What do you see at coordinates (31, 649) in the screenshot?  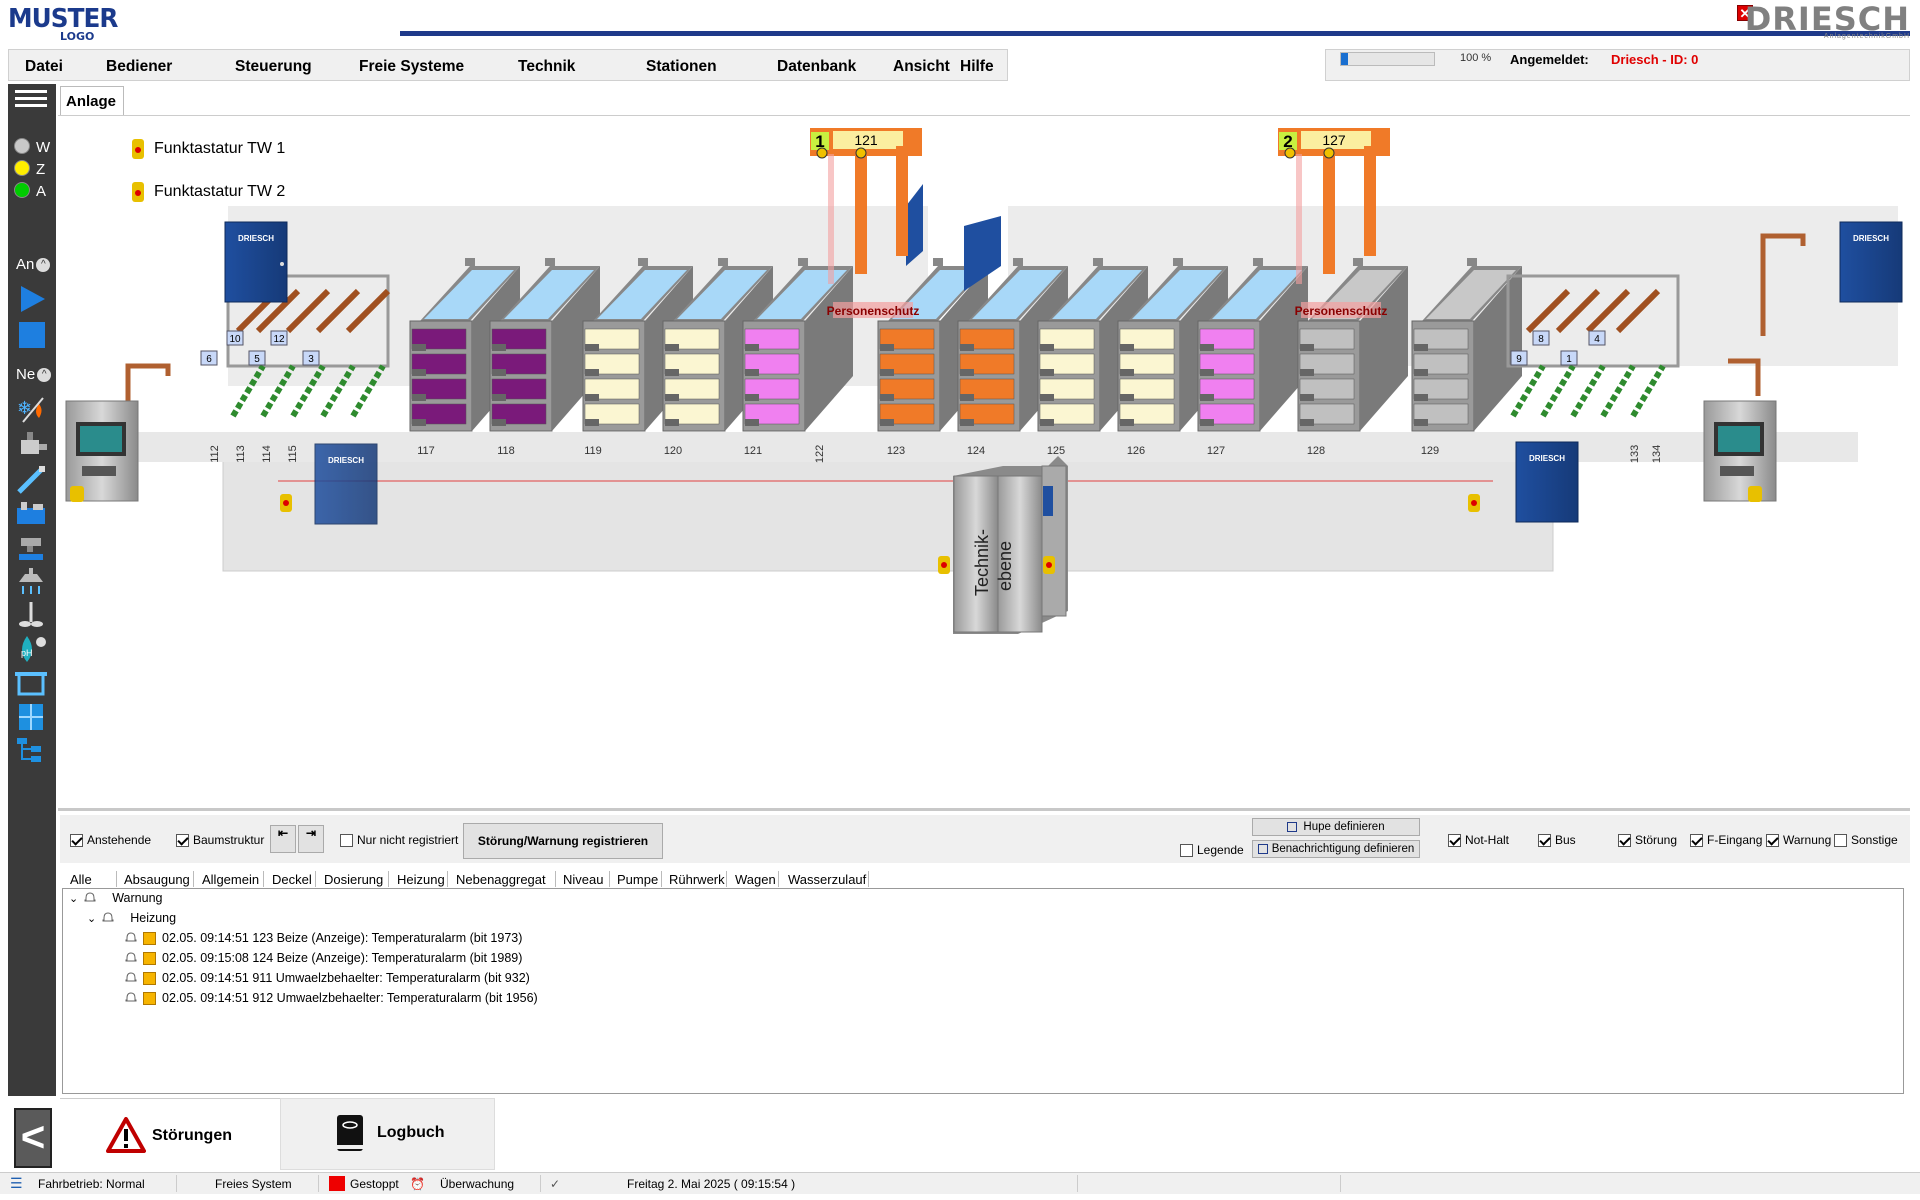 I see `ph-icon: pH` at bounding box center [31, 649].